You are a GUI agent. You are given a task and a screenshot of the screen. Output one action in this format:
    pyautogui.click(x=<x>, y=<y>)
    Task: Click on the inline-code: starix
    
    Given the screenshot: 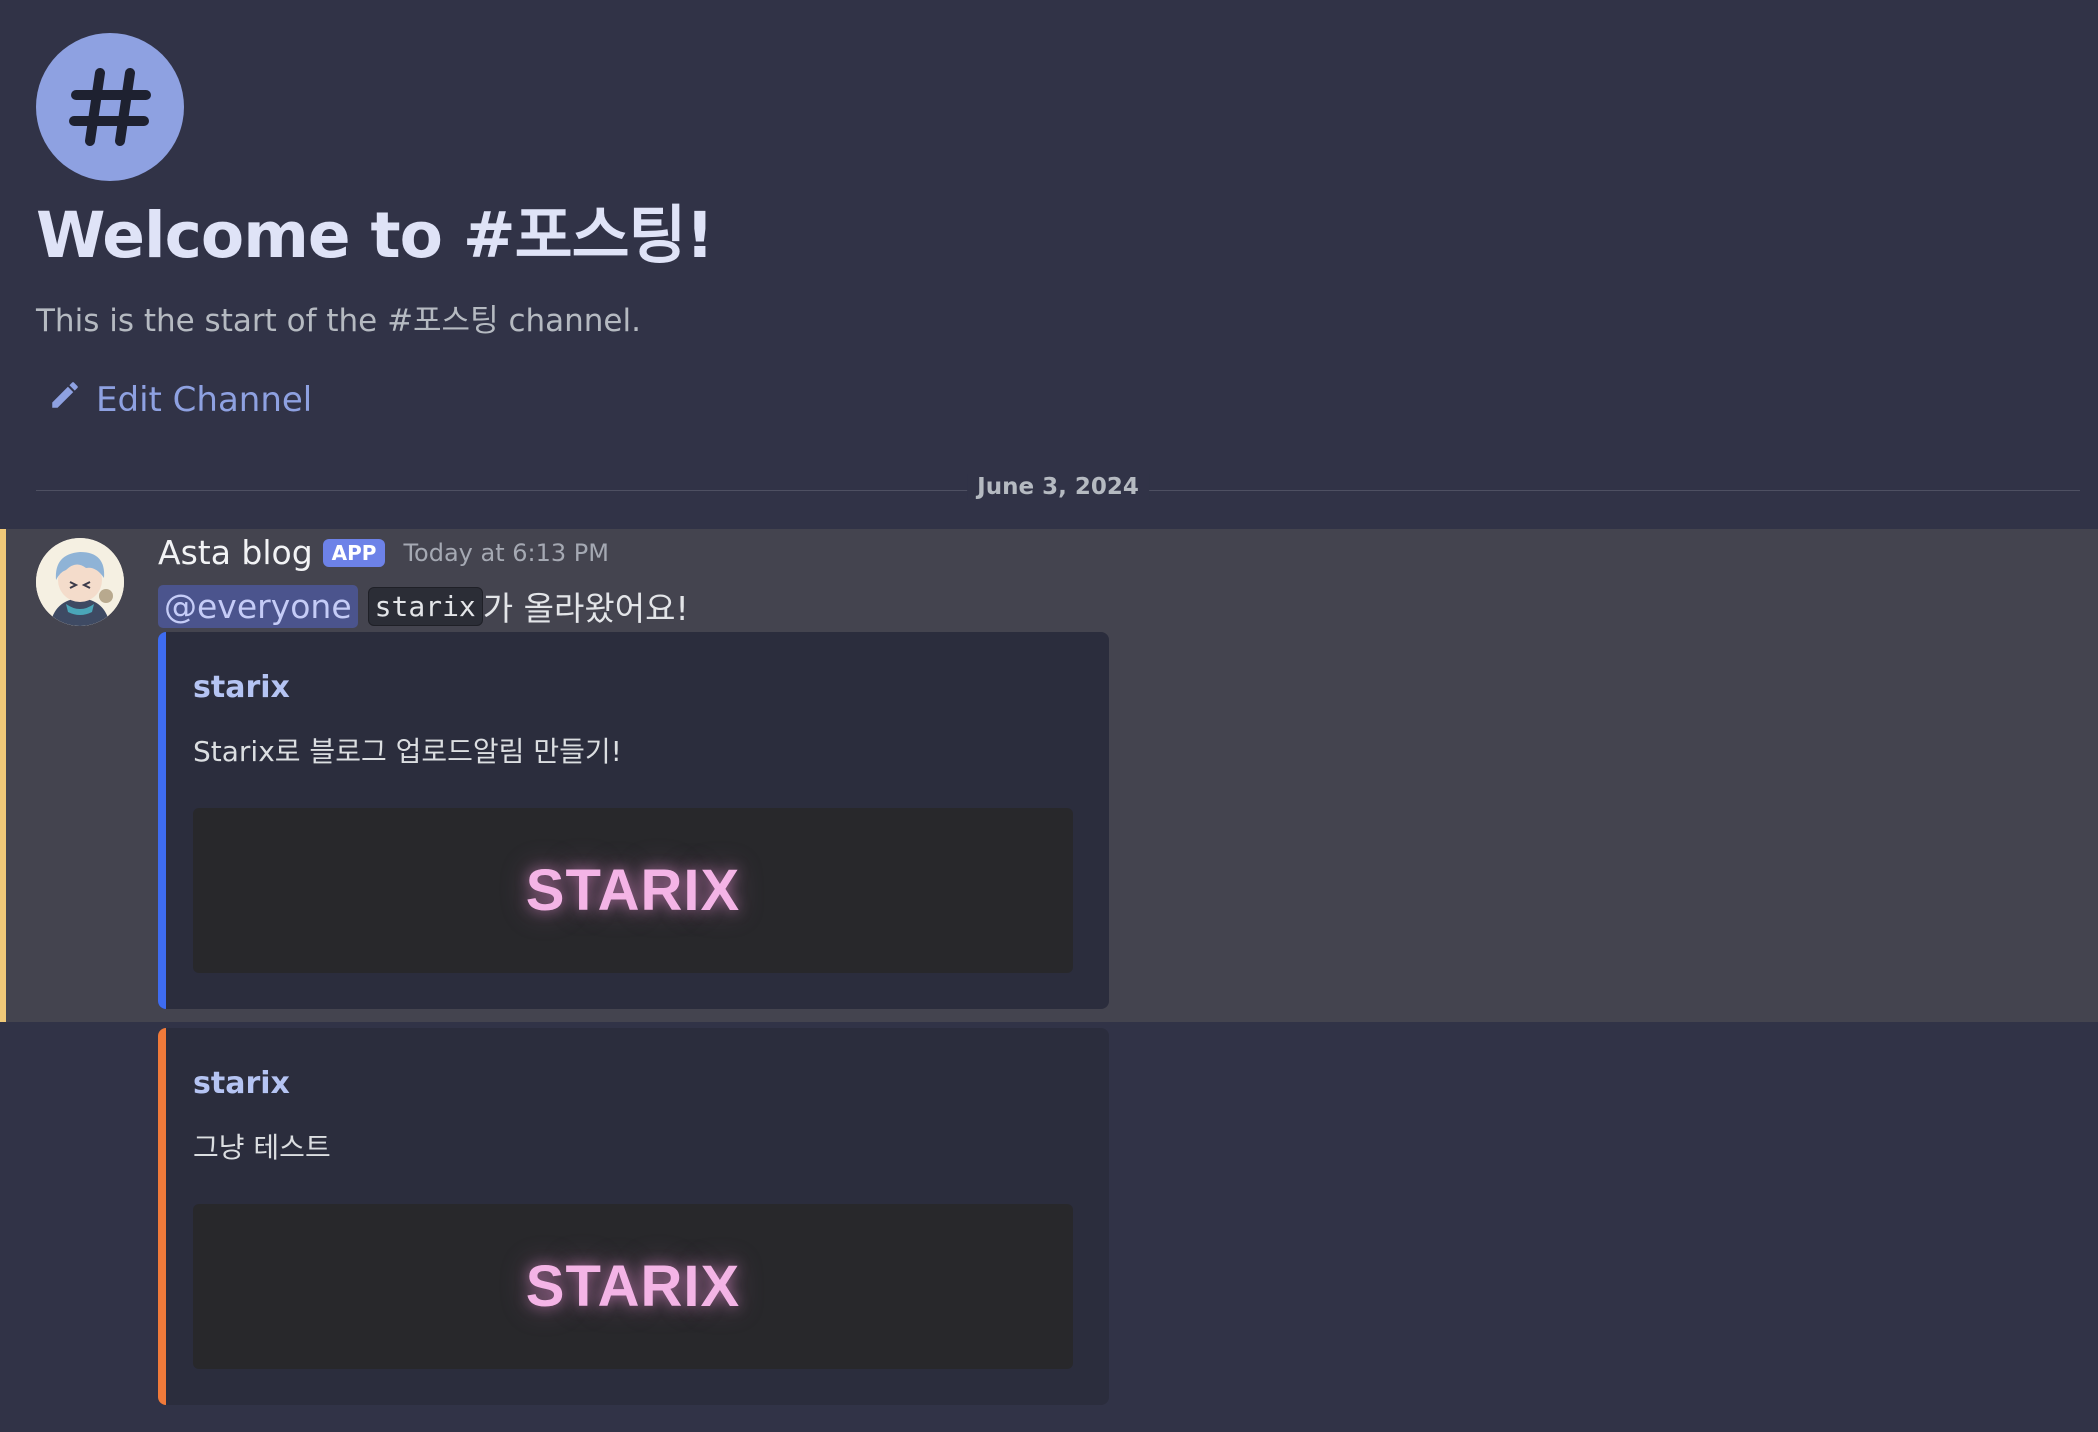 What is the action you would take?
    pyautogui.click(x=425, y=606)
    